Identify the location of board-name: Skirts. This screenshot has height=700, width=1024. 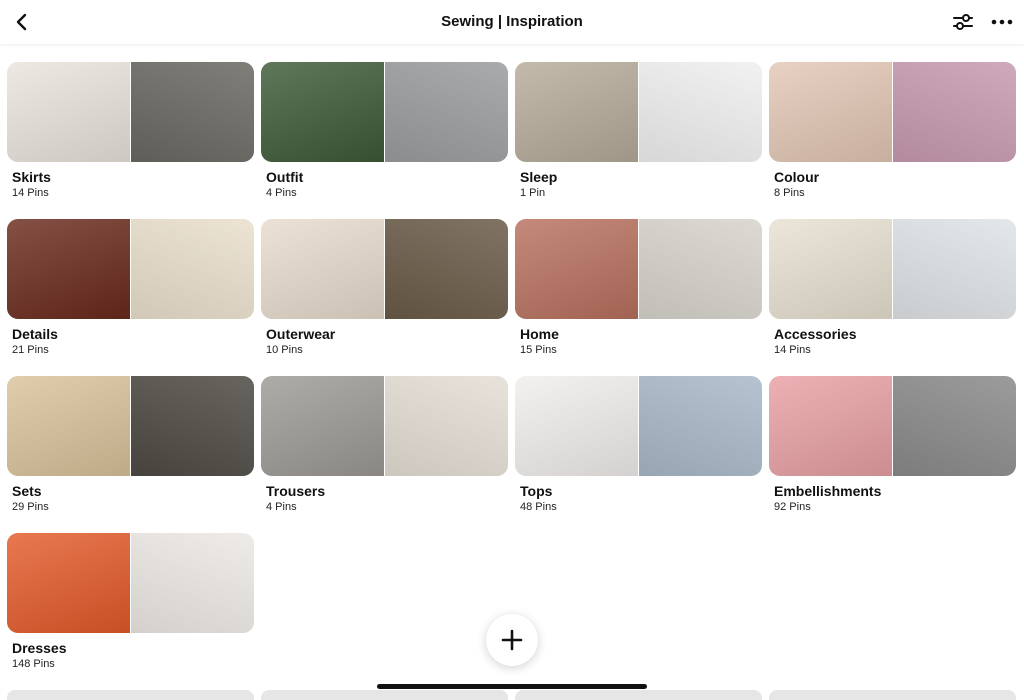
(31, 177).